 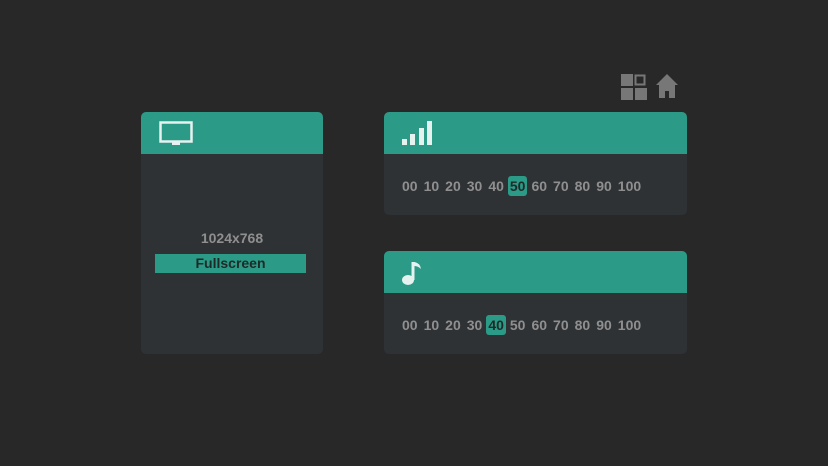 I want to click on signal-level-100: 100, so click(x=629, y=186).